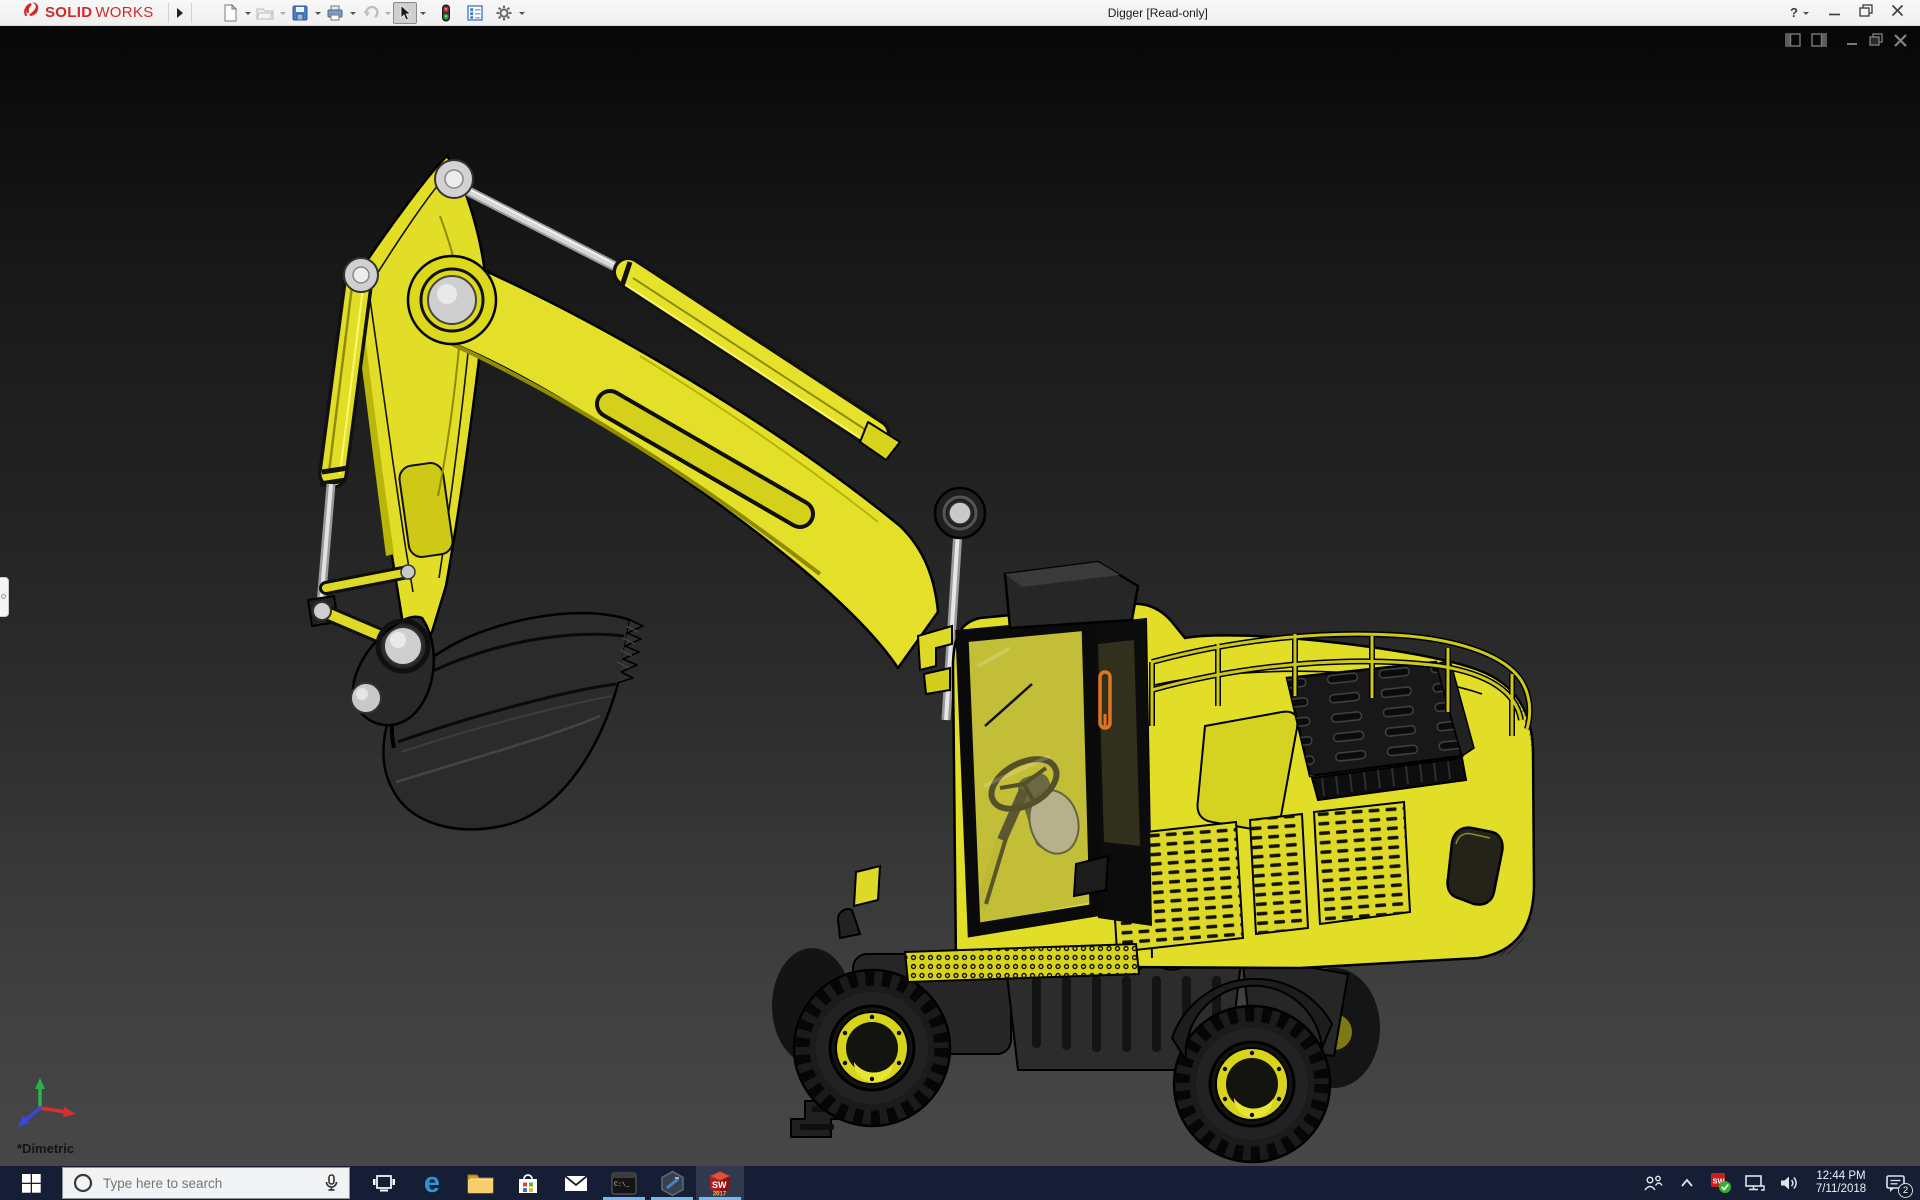 Image resolution: width=1920 pixels, height=1200 pixels. I want to click on notification-badge: 2, so click(1905, 1190).